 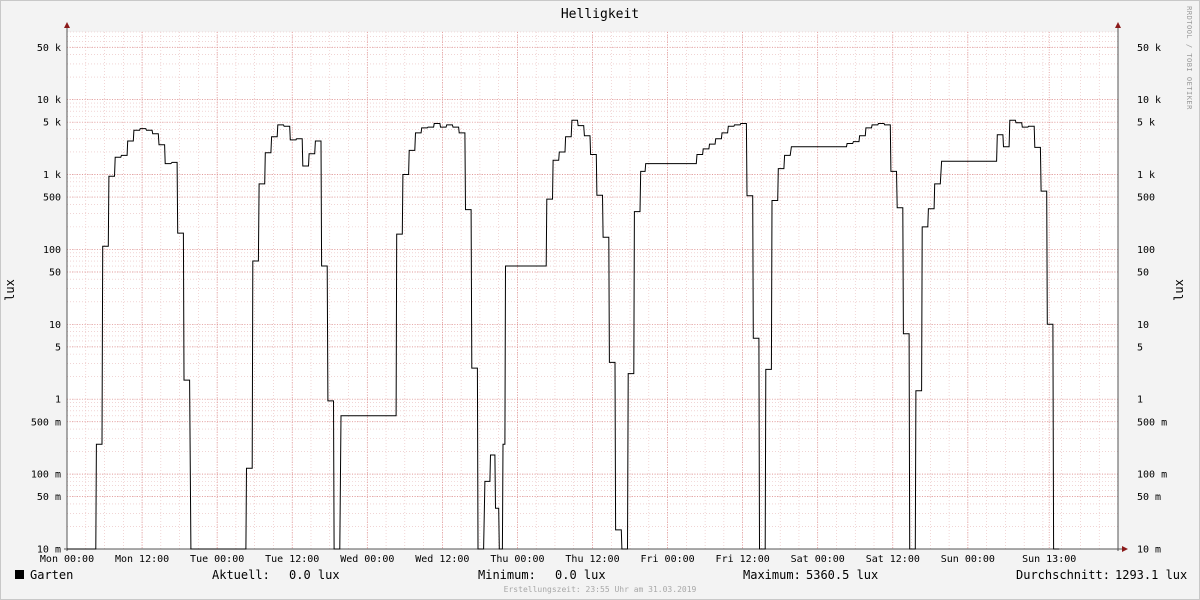 What do you see at coordinates (667, 559) in the screenshot?
I see `x-tick-label: Fri 00:00` at bounding box center [667, 559].